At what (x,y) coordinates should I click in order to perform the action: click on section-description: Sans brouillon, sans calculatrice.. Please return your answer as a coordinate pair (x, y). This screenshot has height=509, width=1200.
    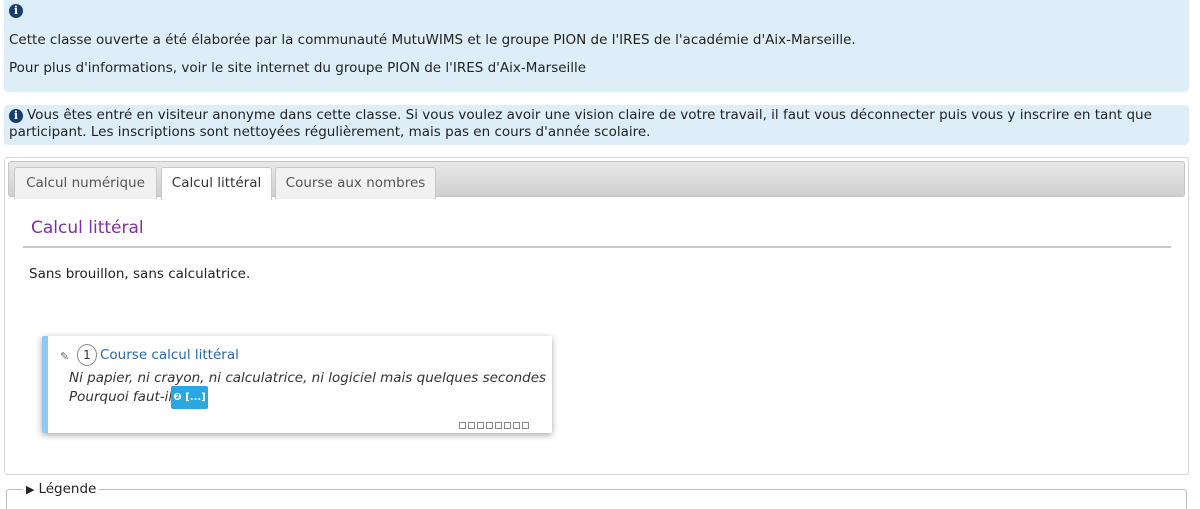
    Looking at the image, I should click on (140, 274).